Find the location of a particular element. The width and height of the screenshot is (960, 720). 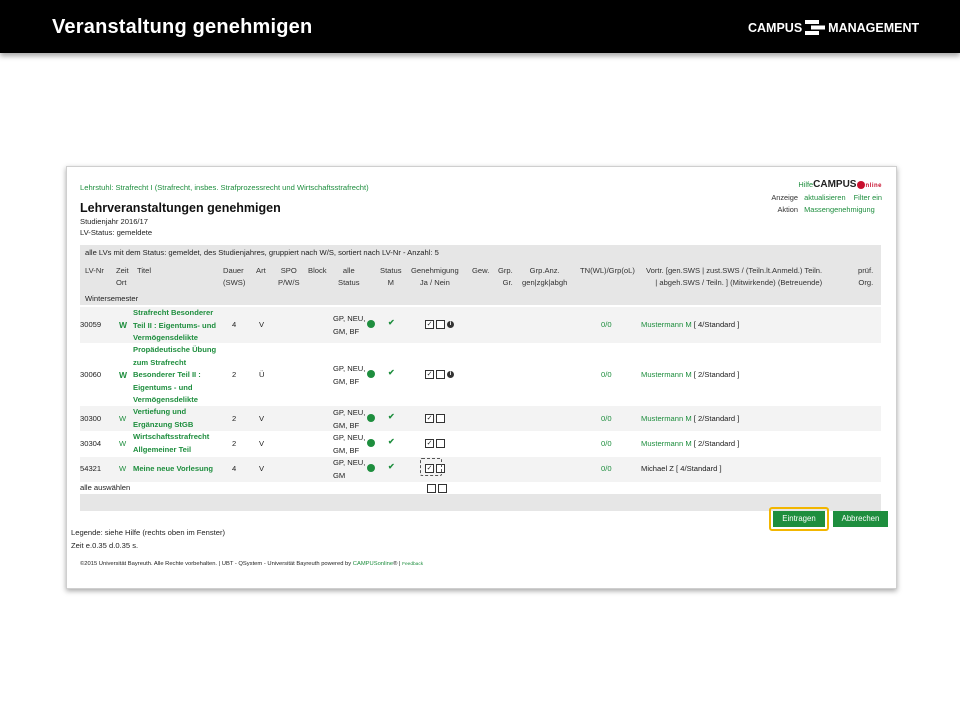

select-all-no-checkbox is located at coordinates (442, 488).